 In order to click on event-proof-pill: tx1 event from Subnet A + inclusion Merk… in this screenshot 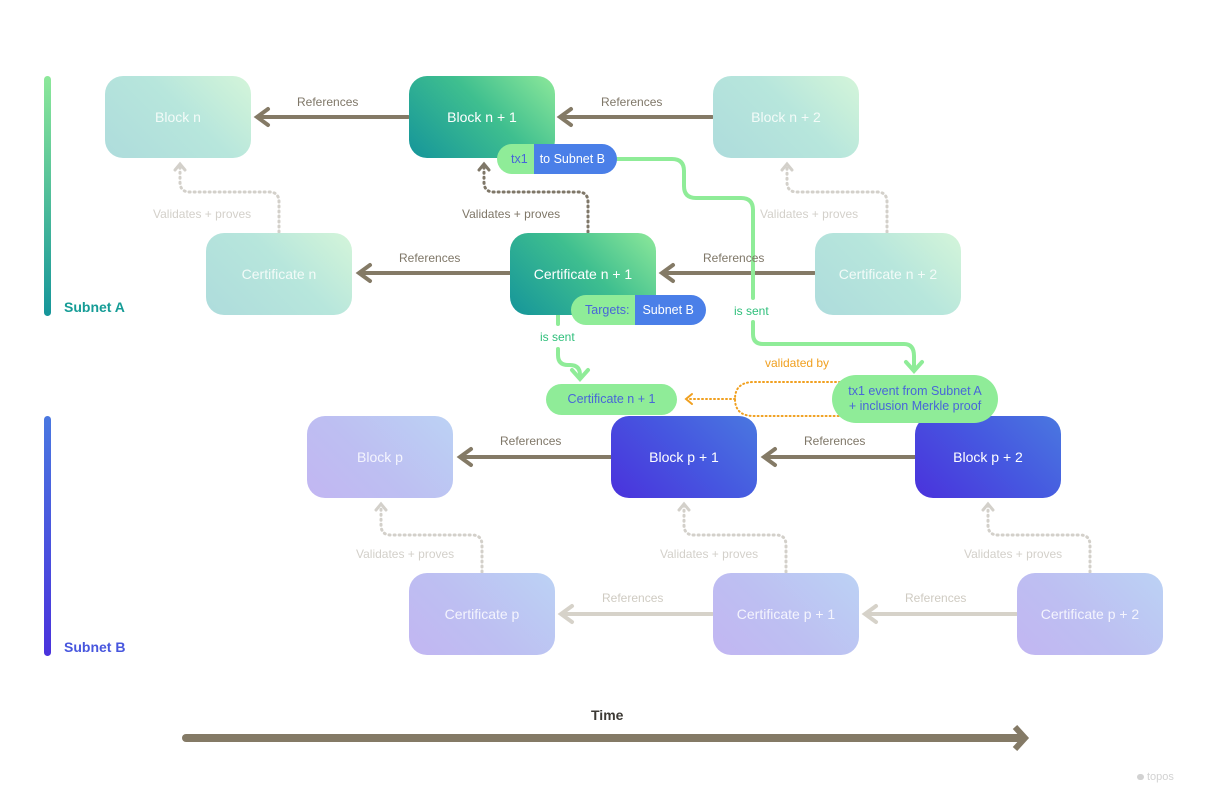, I will do `click(915, 399)`.